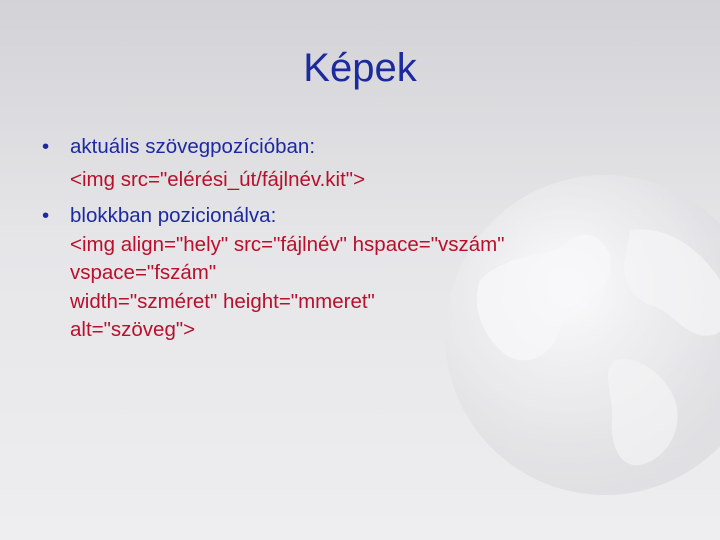  Describe the element at coordinates (222, 301) in the screenshot. I see `code-line: width="szméret" height="mmeret"` at that location.